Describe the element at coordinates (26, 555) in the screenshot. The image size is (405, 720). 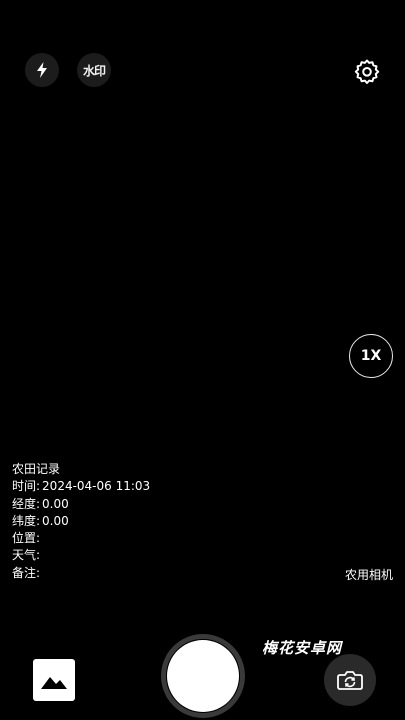
I see `info-weather-label: 天气:` at that location.